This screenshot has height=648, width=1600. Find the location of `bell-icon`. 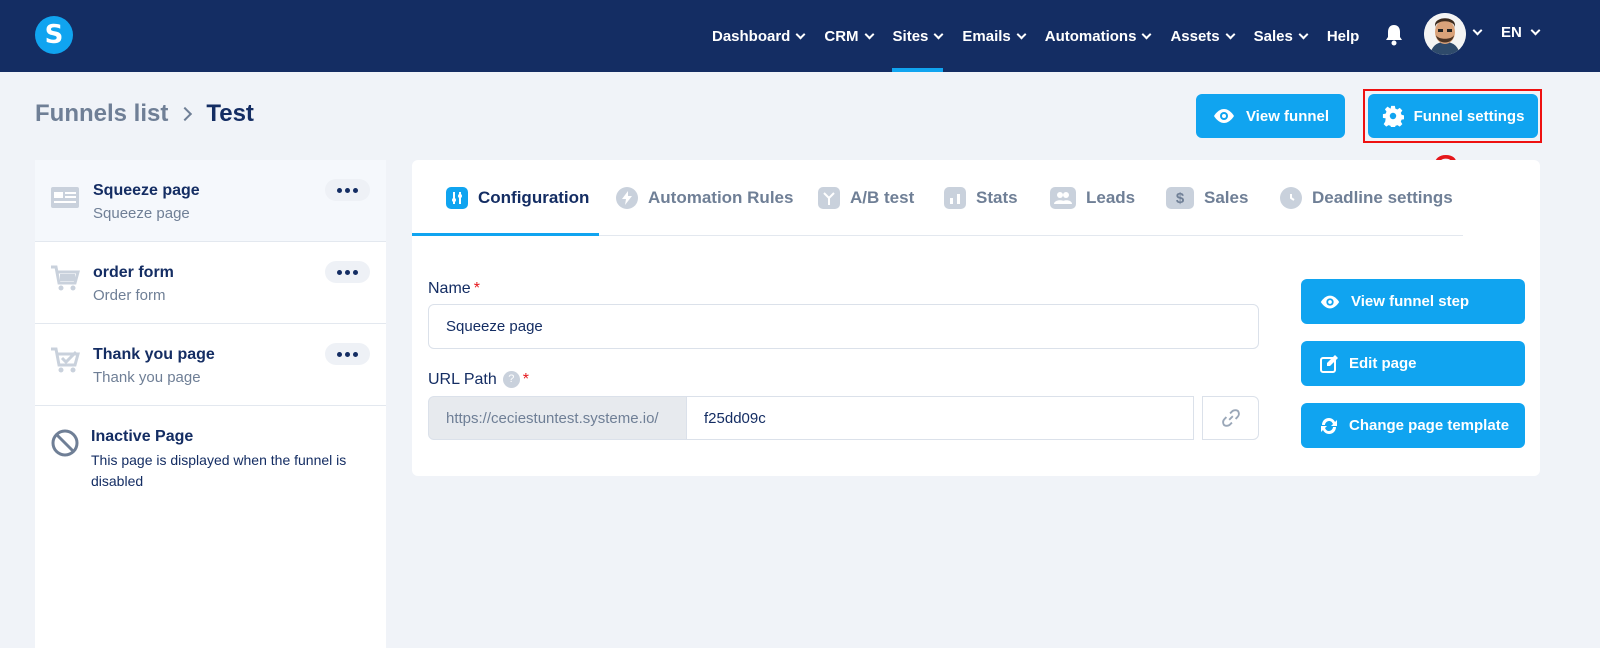

bell-icon is located at coordinates (1394, 35).